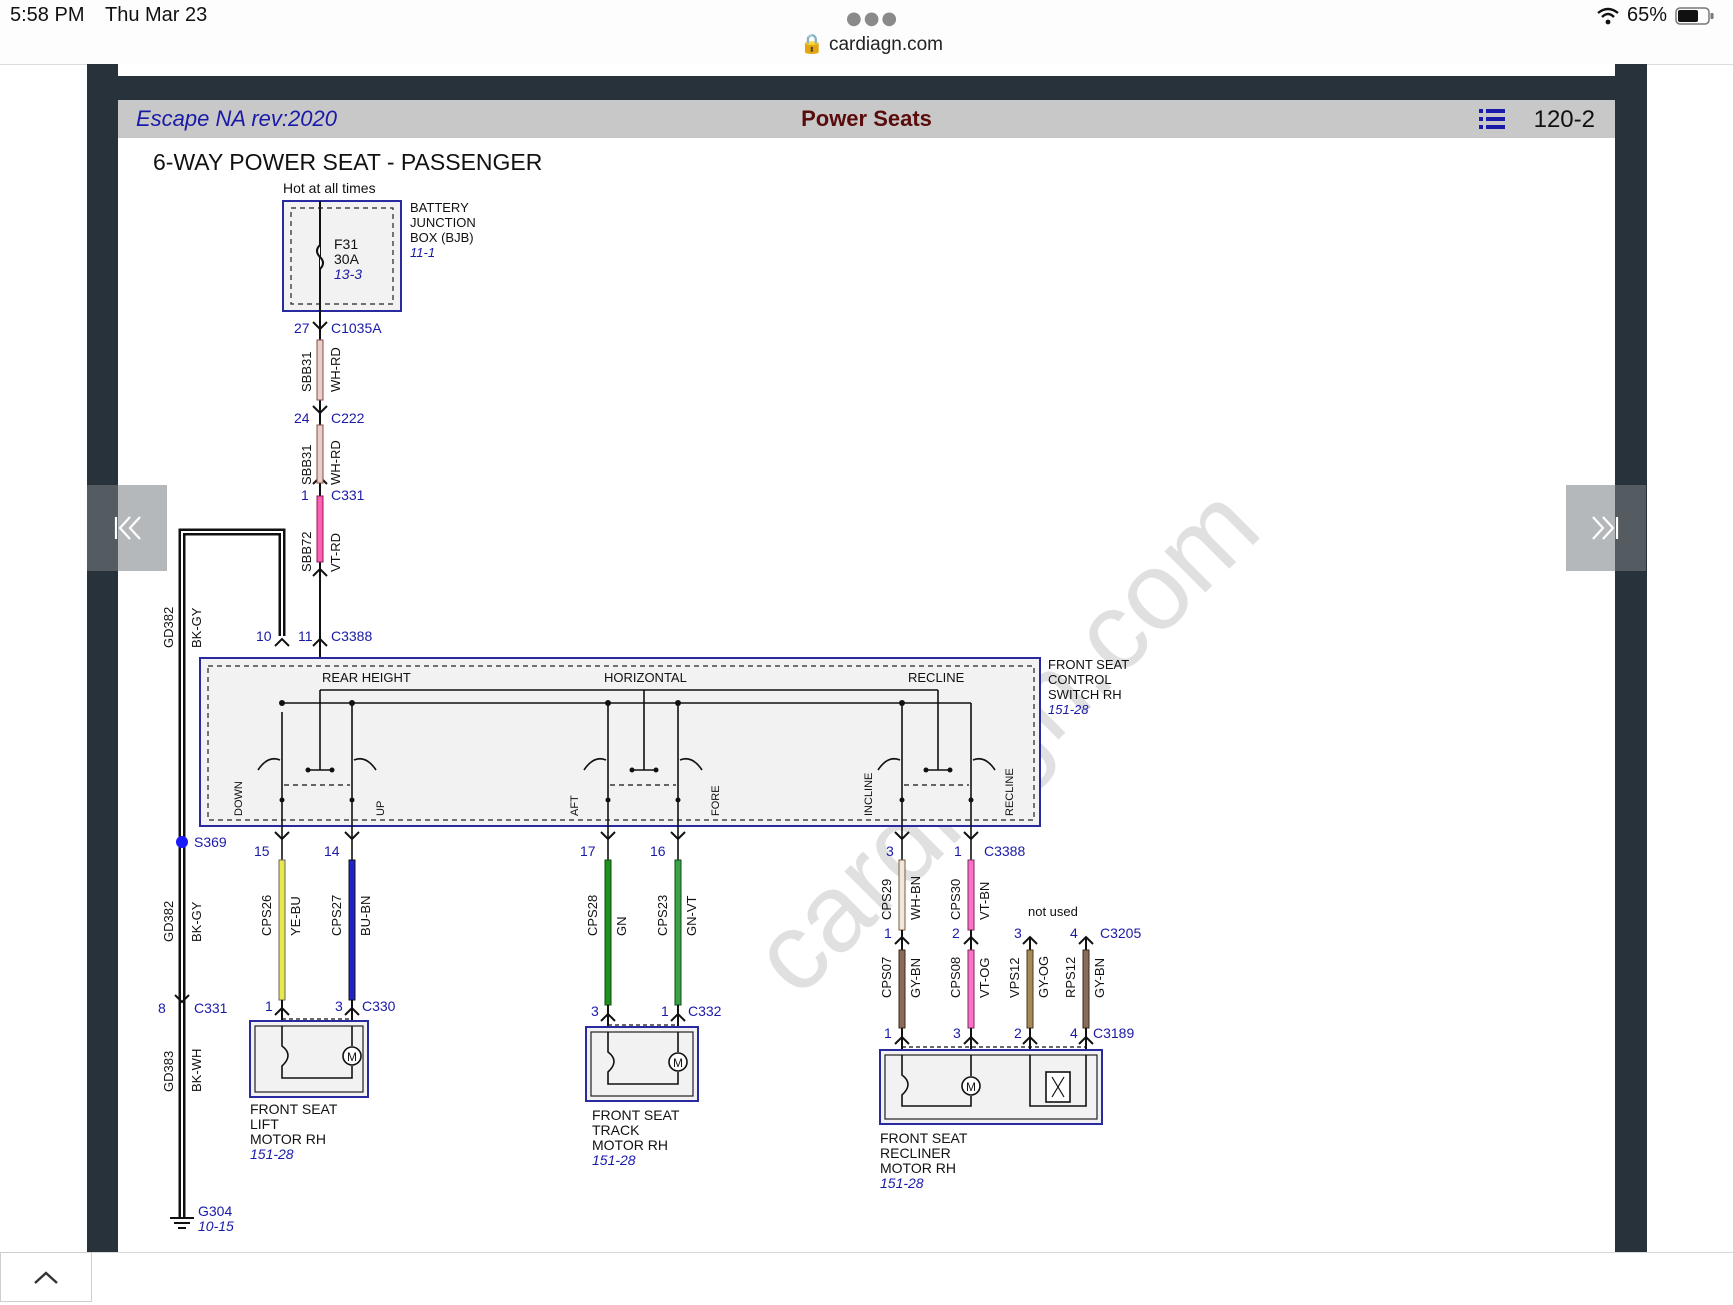  What do you see at coordinates (866, 70) in the screenshot?
I see `previous-page-edge` at bounding box center [866, 70].